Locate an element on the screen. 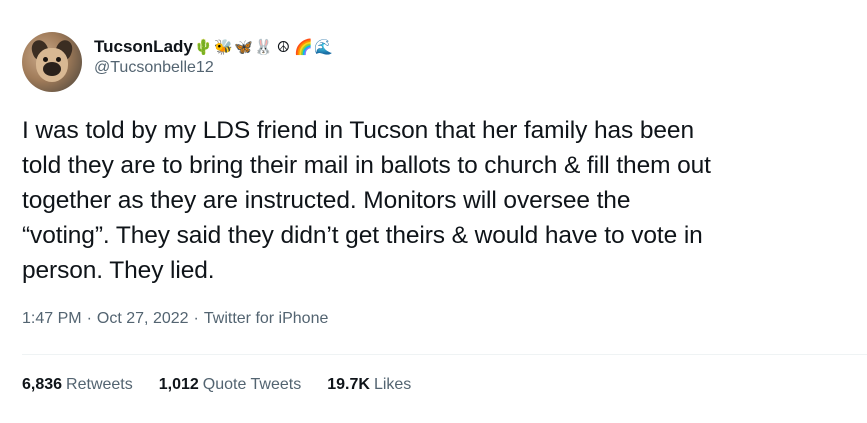 The width and height of the screenshot is (867, 423). retweets-stat: 6,836 Retweets is located at coordinates (77, 385).